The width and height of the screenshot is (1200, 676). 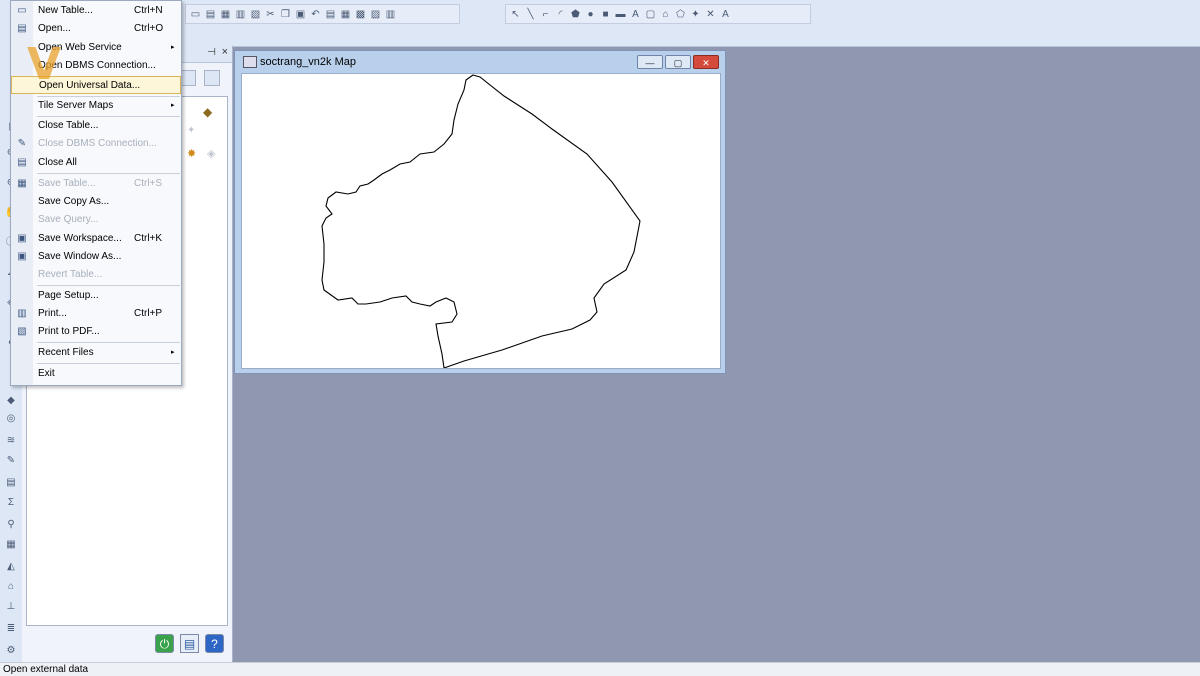 What do you see at coordinates (605, 14) in the screenshot?
I see `rectangle-icon: ■` at bounding box center [605, 14].